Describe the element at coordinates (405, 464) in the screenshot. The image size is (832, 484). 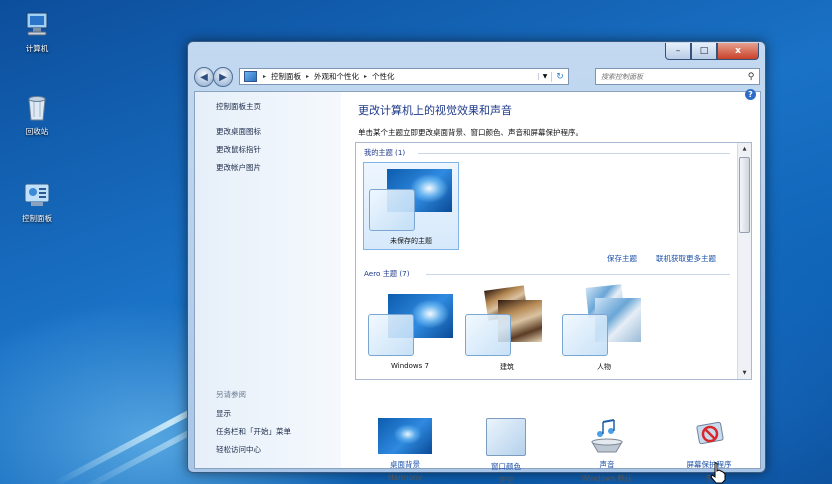
I see `bottom-item-name: 桌面背景` at that location.